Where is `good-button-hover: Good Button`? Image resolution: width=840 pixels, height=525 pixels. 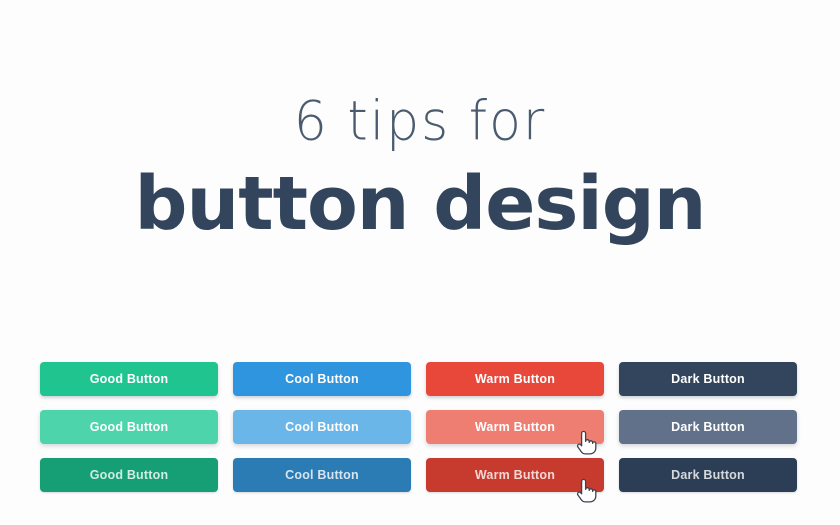
good-button-hover: Good Button is located at coordinates (129, 427).